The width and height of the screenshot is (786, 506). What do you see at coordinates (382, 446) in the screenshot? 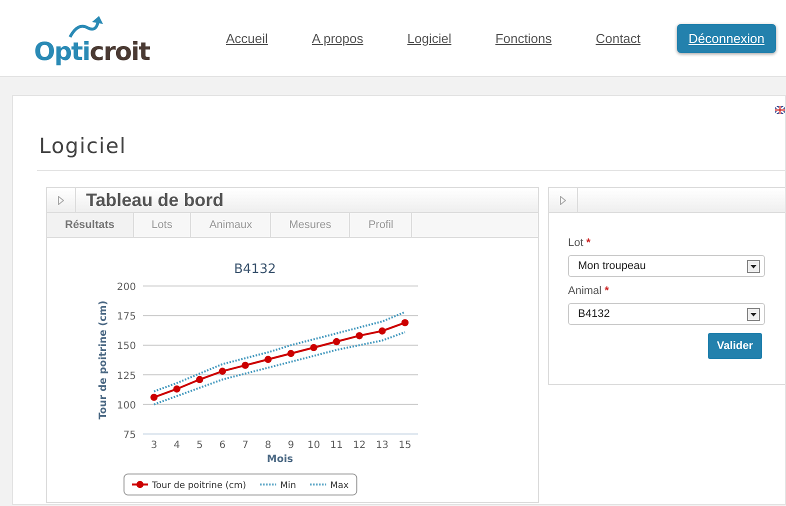
I see `axis-tick-label: 13` at bounding box center [382, 446].